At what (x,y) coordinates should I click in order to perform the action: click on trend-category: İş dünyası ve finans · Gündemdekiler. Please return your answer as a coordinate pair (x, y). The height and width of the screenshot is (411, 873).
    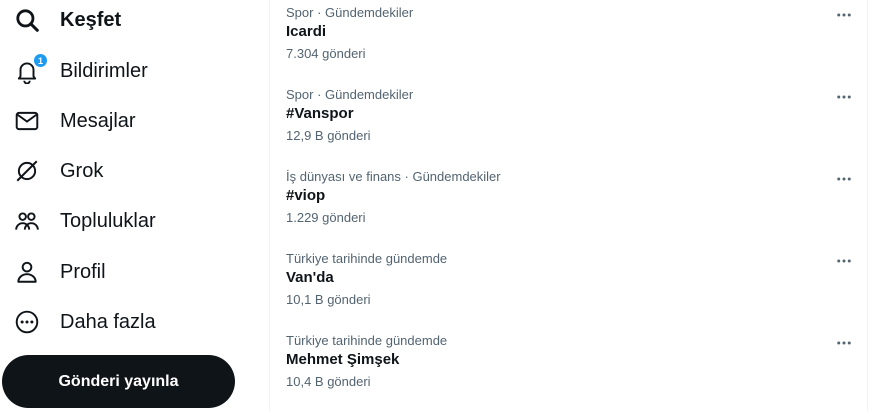
    Looking at the image, I should click on (393, 176).